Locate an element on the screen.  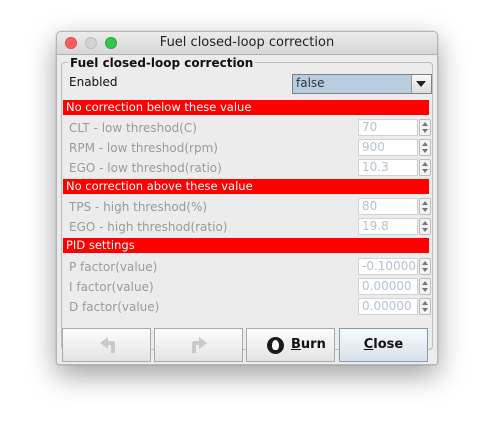
tps-high-input: 80 is located at coordinates (388, 206).